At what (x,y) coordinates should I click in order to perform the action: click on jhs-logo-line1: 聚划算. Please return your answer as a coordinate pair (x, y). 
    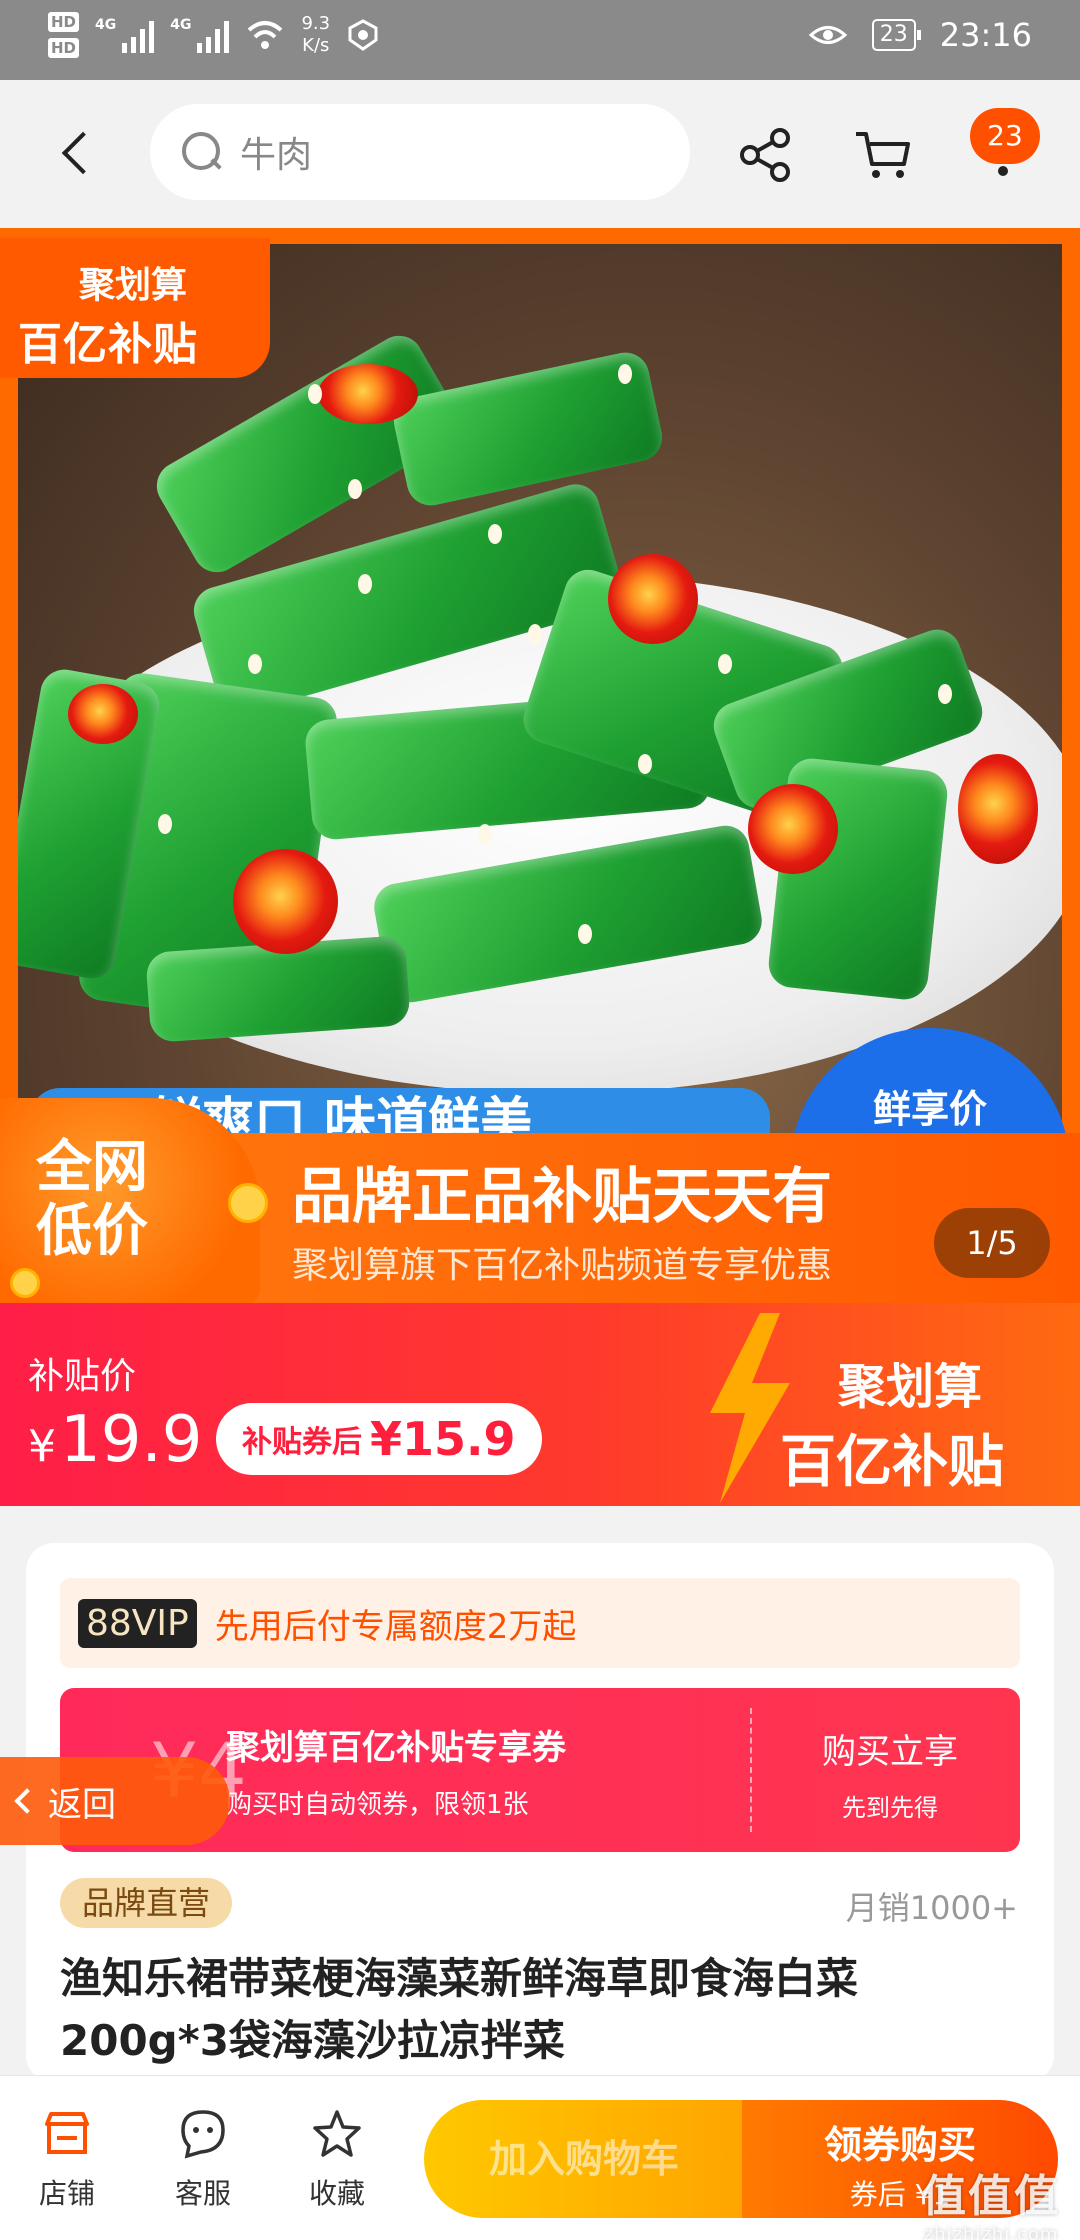
    Looking at the image, I should click on (909, 1387).